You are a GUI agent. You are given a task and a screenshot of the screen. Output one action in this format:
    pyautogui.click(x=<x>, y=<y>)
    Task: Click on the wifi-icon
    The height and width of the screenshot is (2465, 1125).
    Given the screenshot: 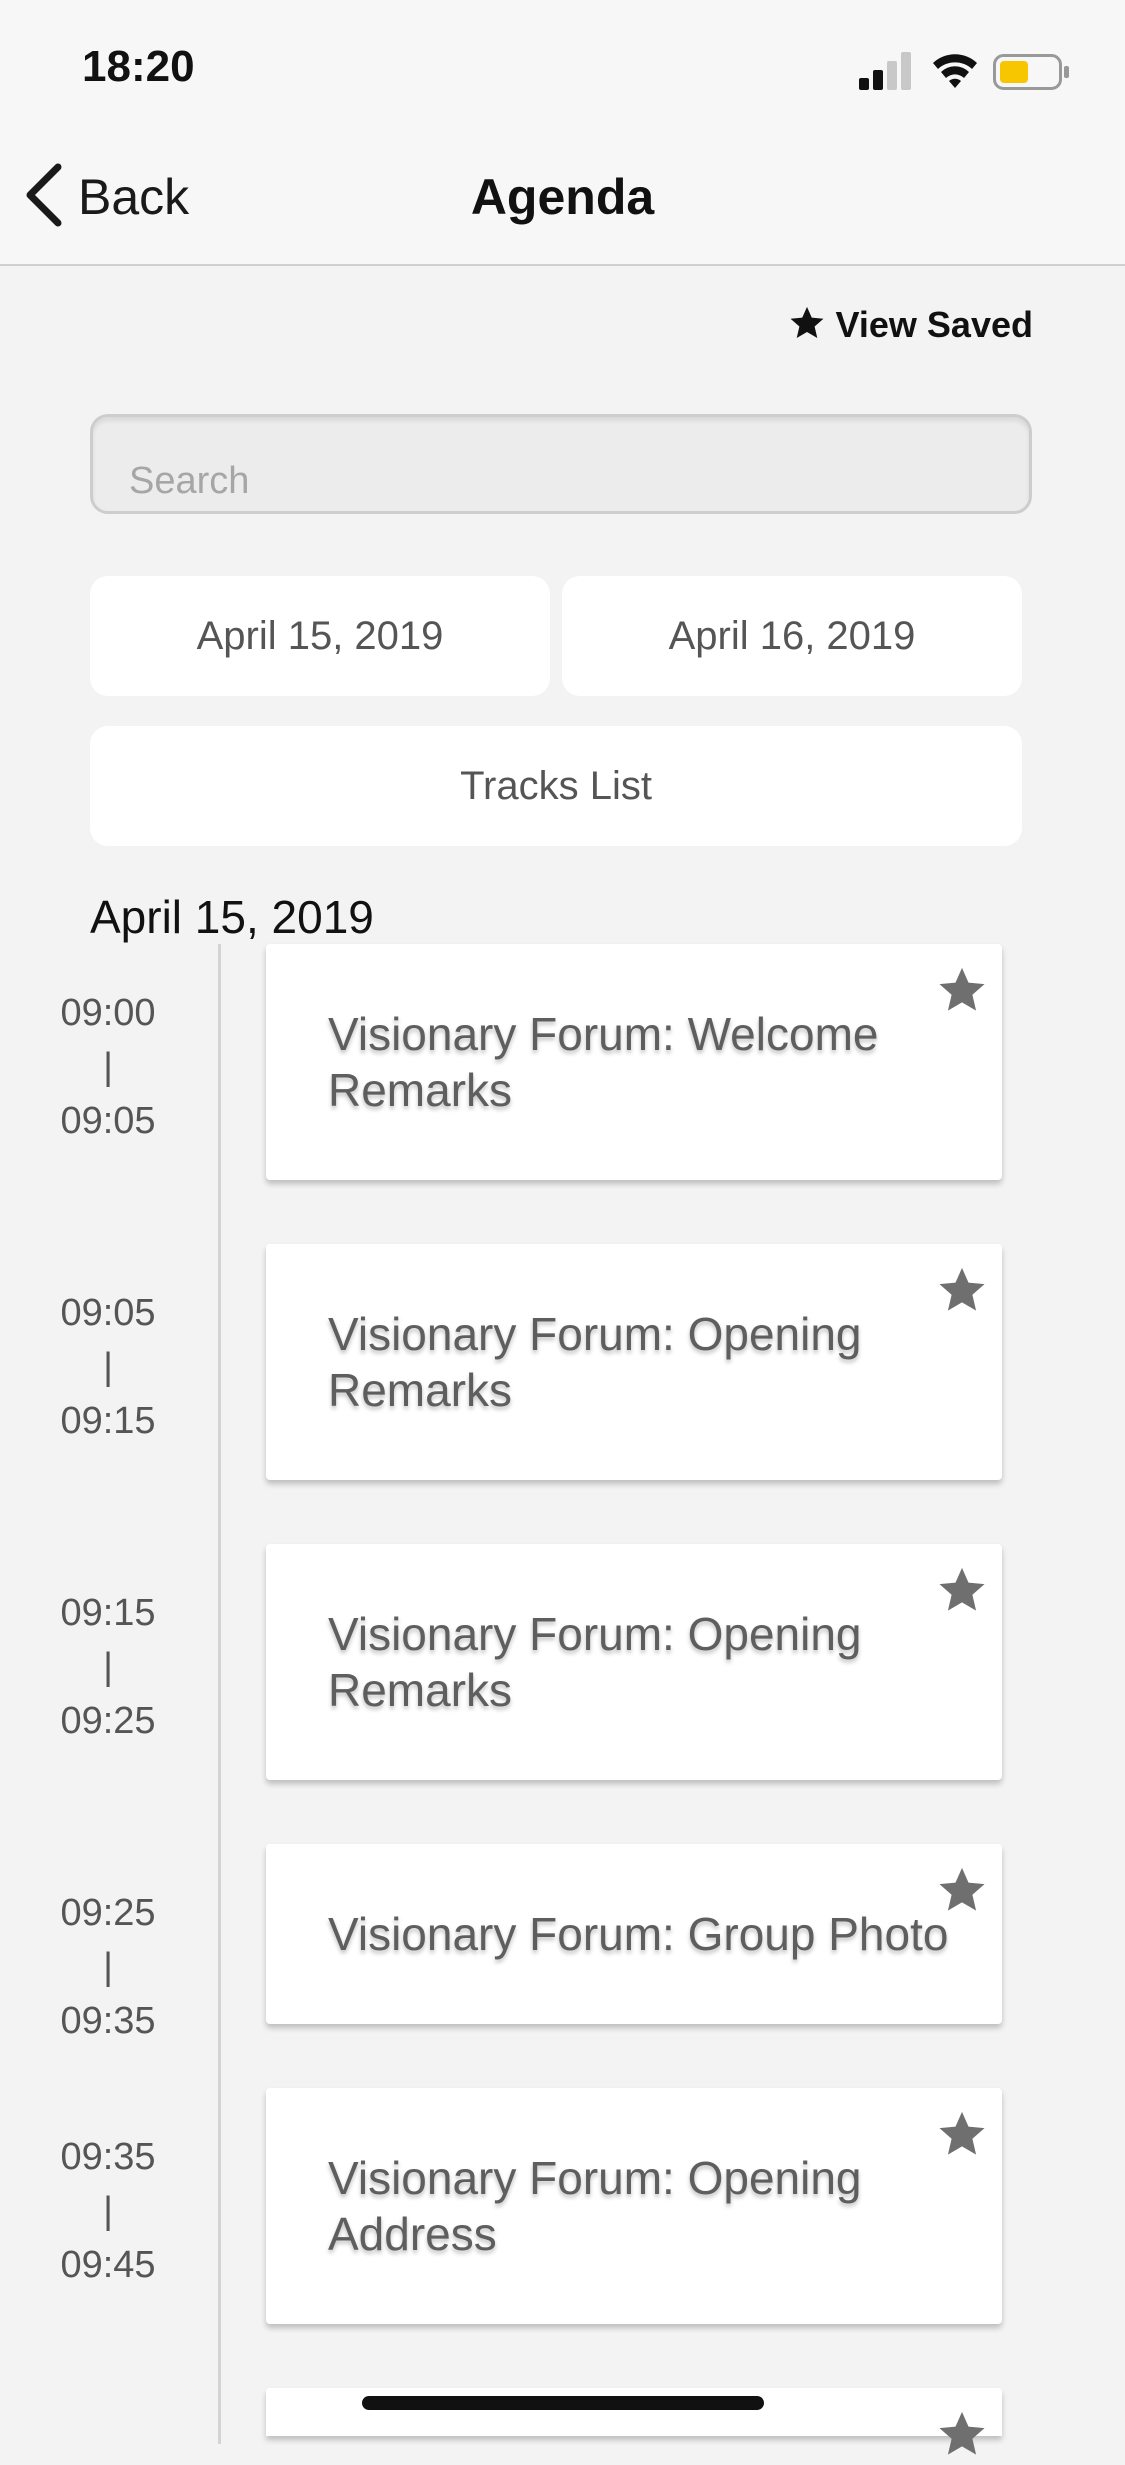 What is the action you would take?
    pyautogui.click(x=955, y=71)
    